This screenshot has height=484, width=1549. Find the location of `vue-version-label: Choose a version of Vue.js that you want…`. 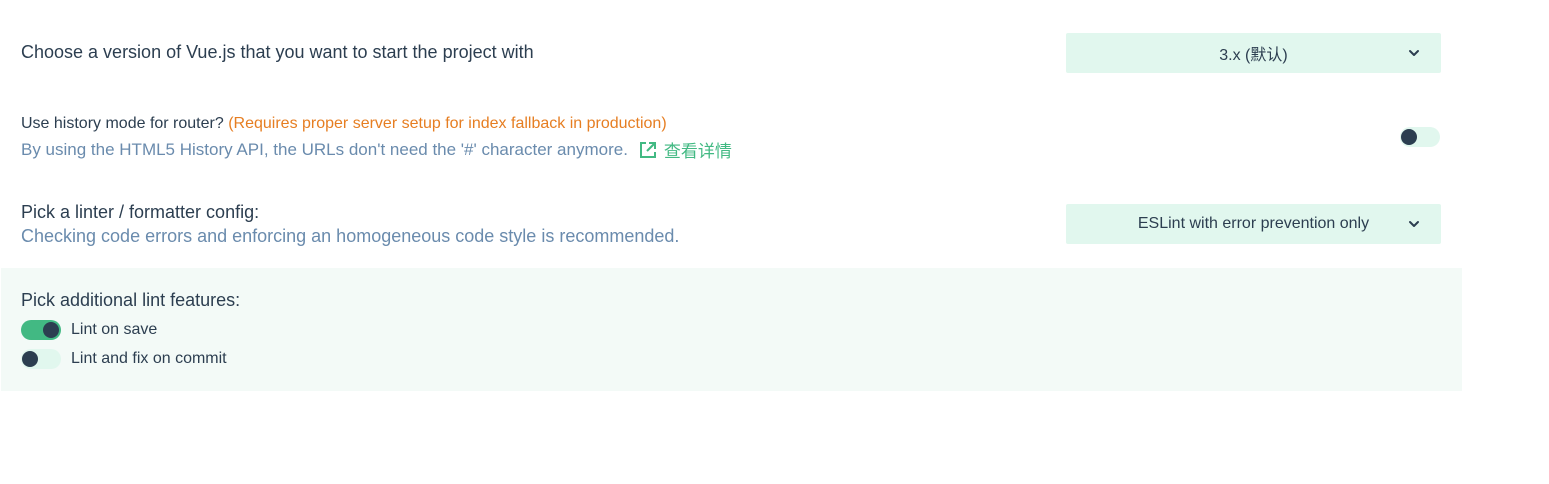

vue-version-label: Choose a version of Vue.js that you want… is located at coordinates (277, 52).